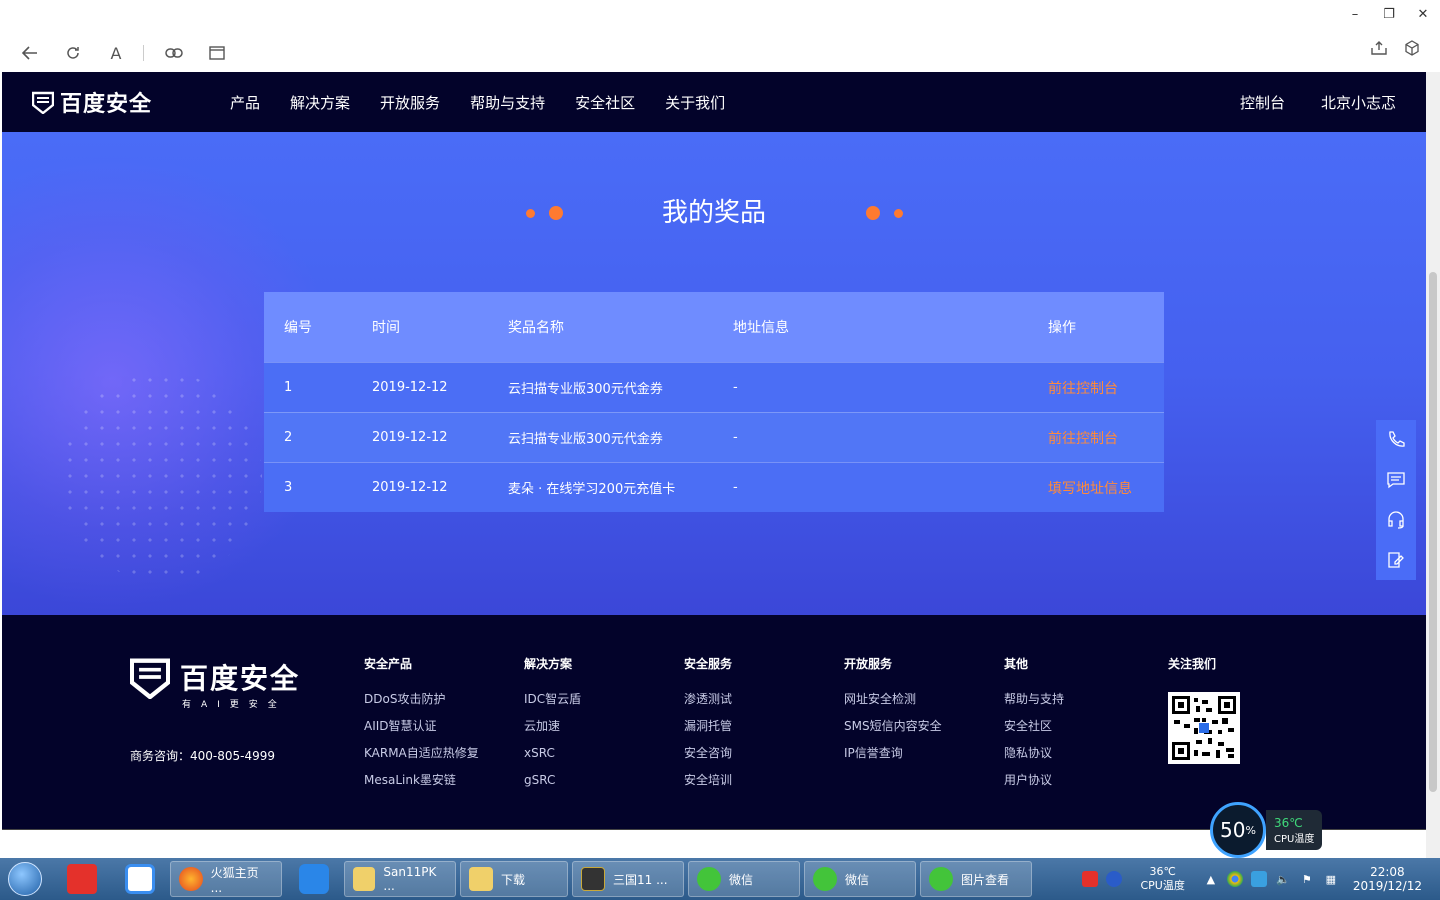 The height and width of the screenshot is (900, 1440). What do you see at coordinates (1331, 879) in the screenshot?
I see `network-icon: ▦` at bounding box center [1331, 879].